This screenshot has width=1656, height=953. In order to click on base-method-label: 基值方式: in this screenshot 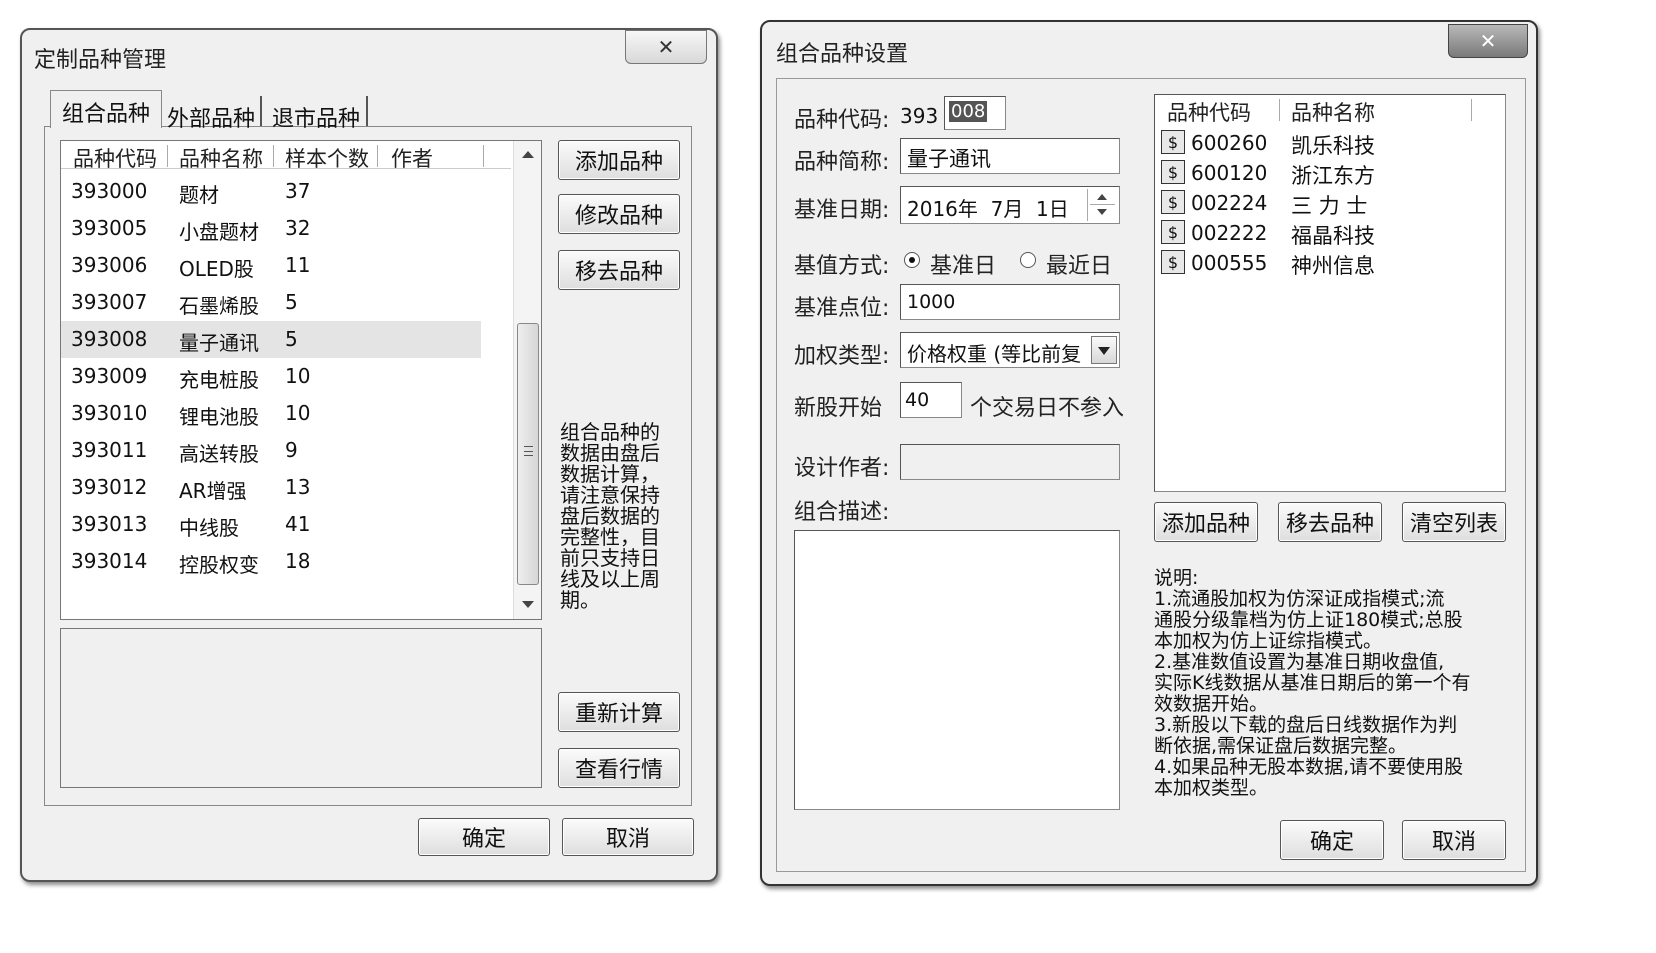, I will do `click(842, 266)`.